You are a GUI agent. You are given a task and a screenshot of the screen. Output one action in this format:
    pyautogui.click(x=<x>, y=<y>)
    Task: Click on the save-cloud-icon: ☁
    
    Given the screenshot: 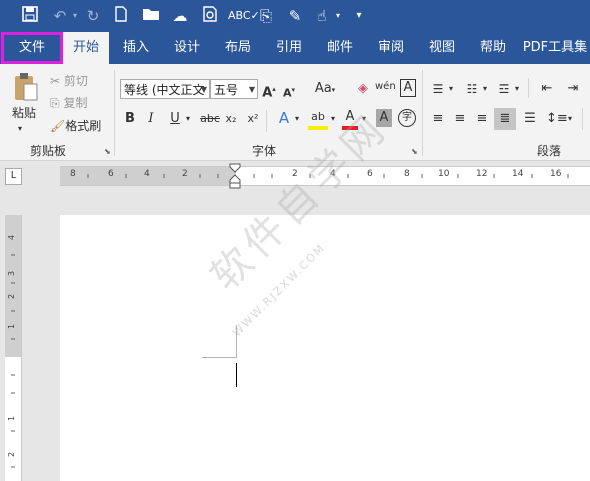 What is the action you would take?
    pyautogui.click(x=180, y=16)
    